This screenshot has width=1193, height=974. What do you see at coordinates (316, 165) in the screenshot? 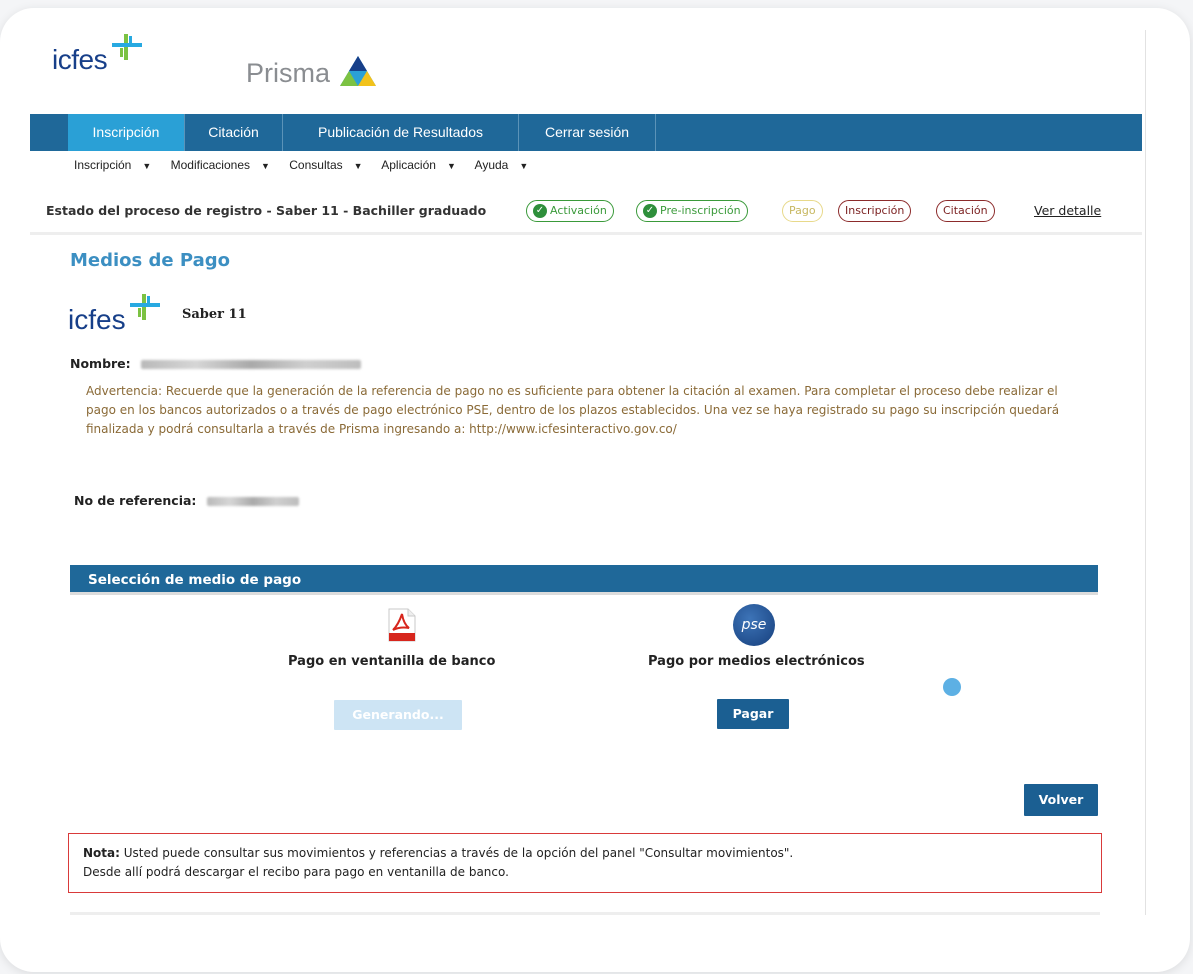
I see `subnav-consultas-label: Consultas` at bounding box center [316, 165].